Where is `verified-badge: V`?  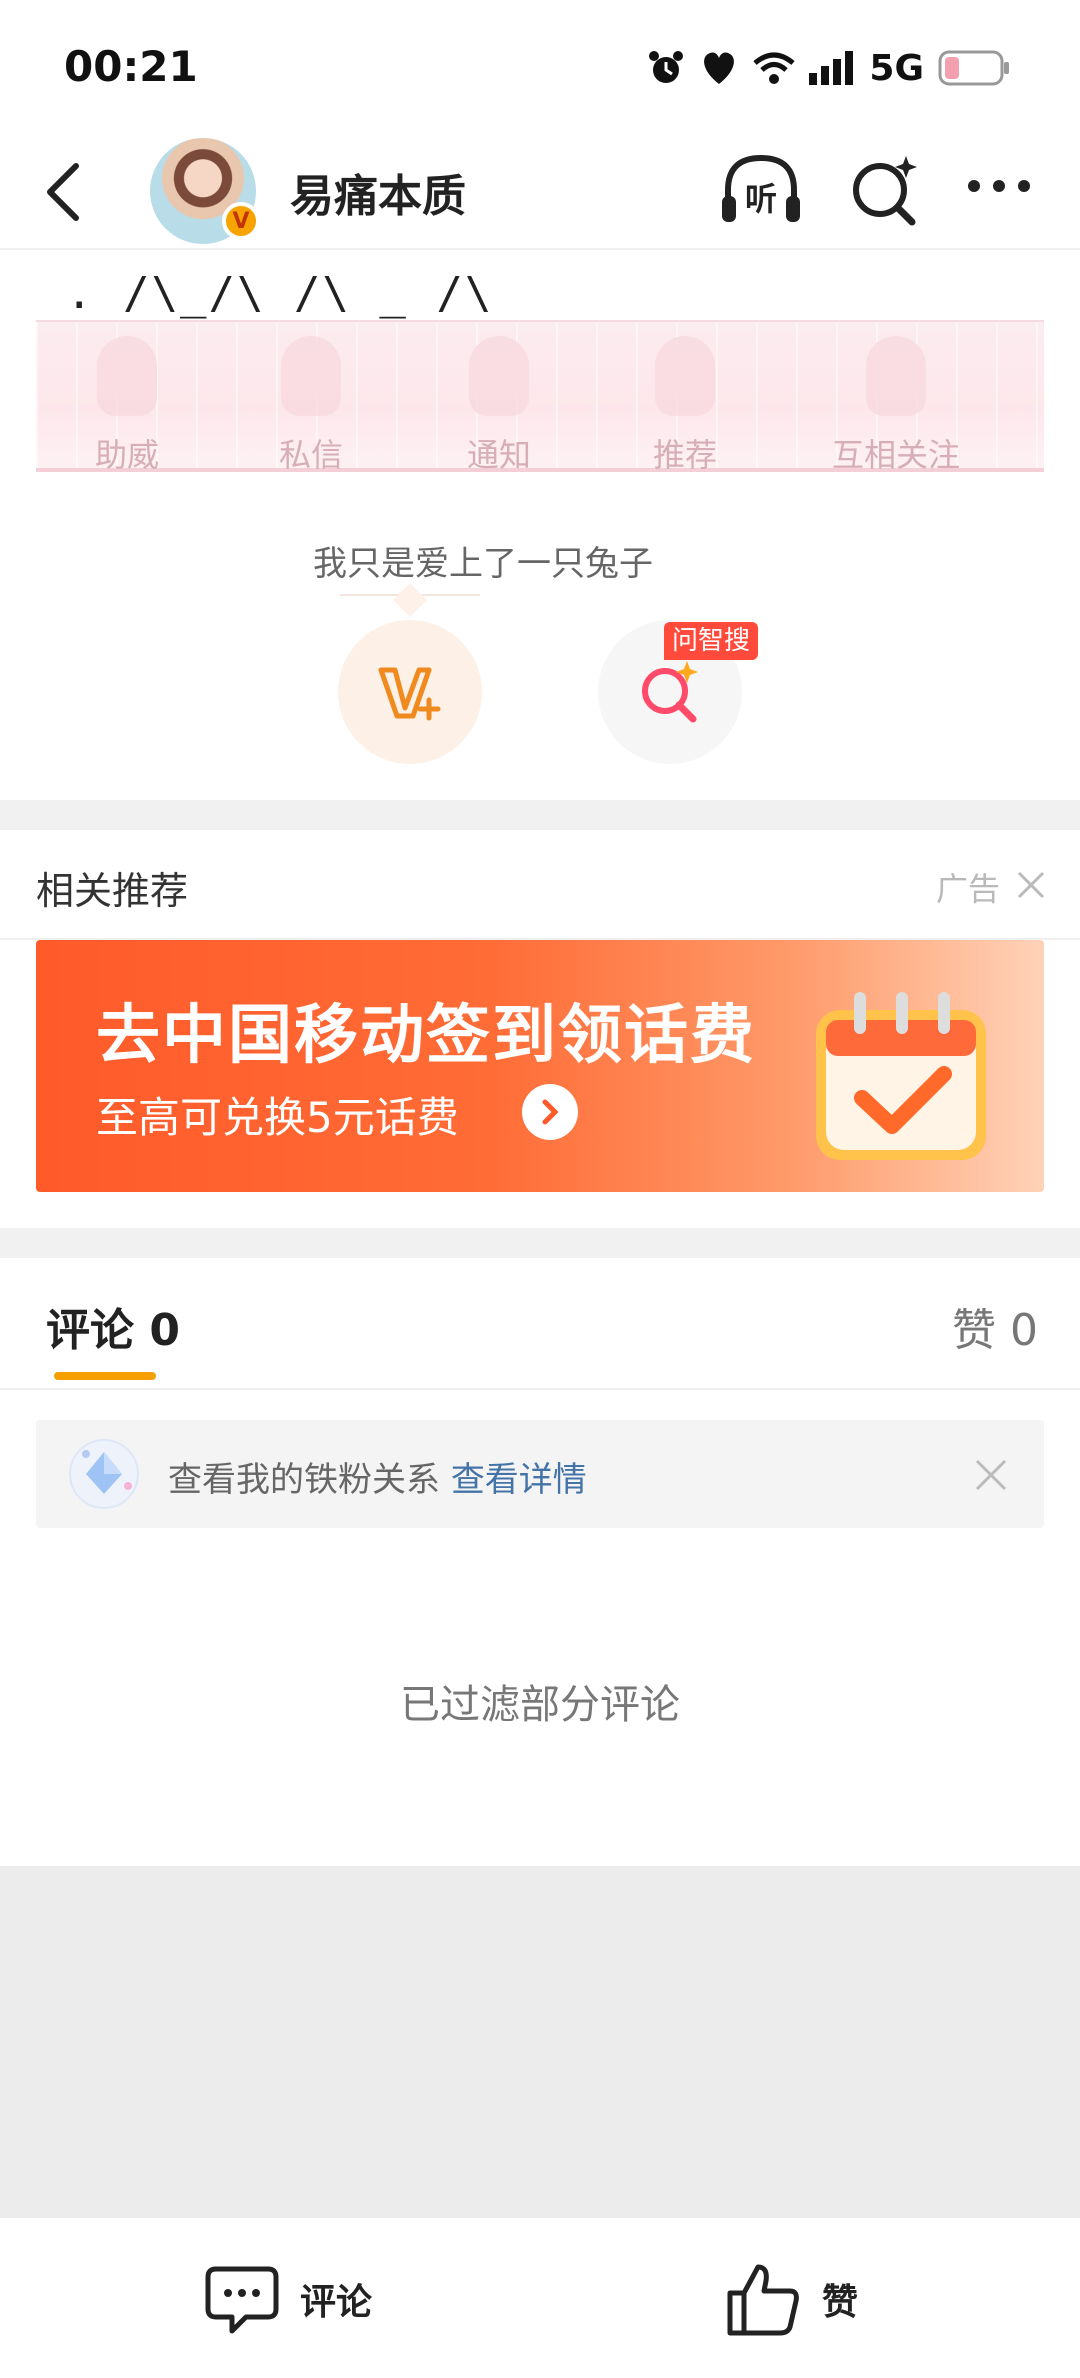 verified-badge: V is located at coordinates (241, 221).